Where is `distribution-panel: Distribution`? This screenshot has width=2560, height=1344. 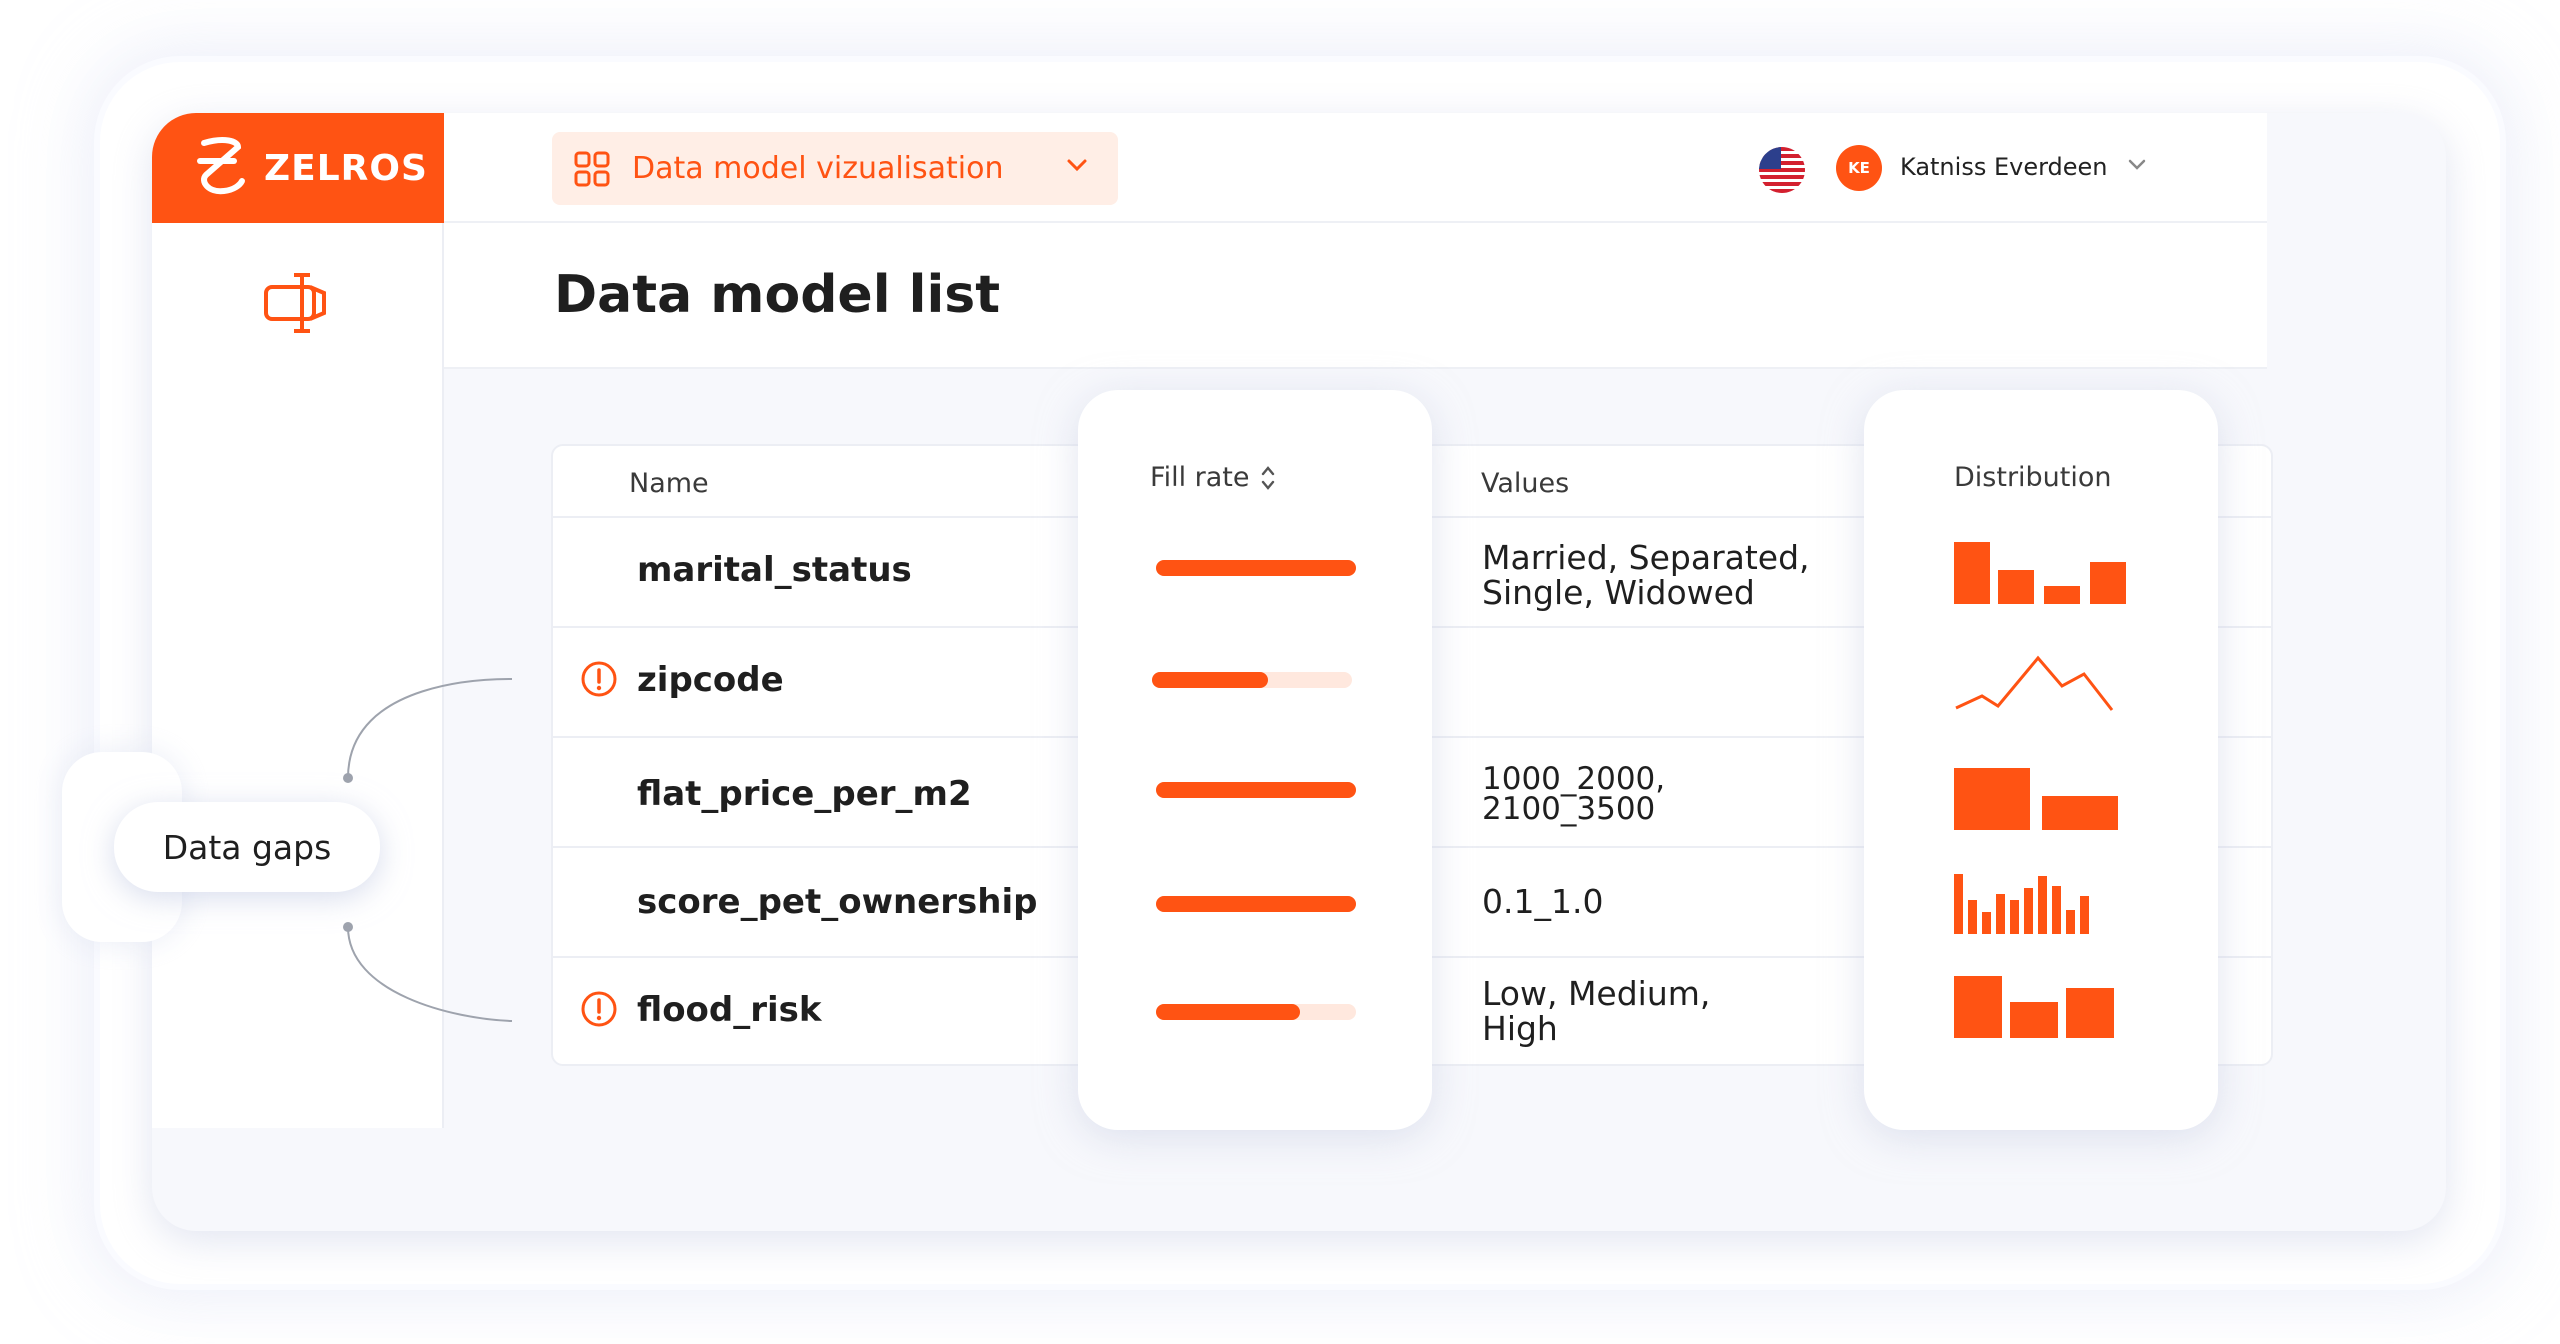 distribution-panel: Distribution is located at coordinates (2041, 760).